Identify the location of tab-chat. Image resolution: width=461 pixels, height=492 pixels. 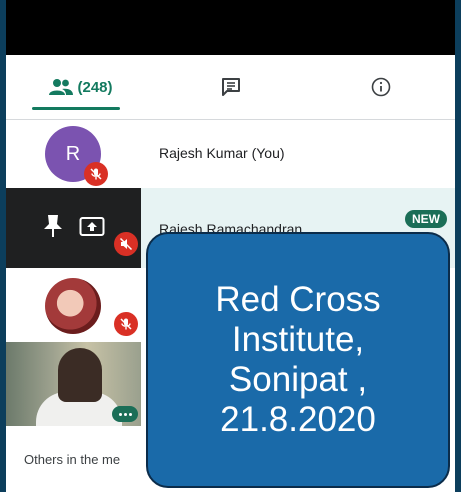
(231, 87).